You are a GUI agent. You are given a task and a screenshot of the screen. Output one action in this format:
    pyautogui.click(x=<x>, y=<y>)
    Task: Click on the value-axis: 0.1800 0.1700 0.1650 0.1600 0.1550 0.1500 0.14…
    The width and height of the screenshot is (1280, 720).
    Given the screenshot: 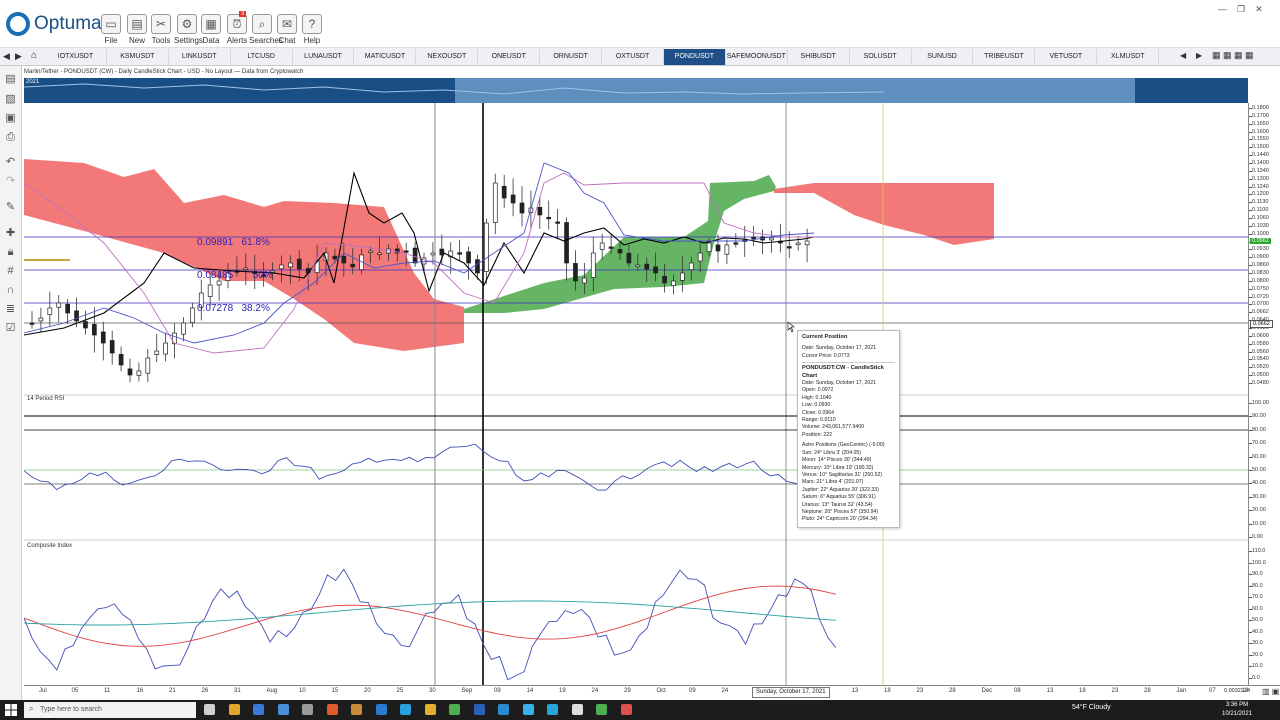 What is the action you would take?
    pyautogui.click(x=1264, y=394)
    